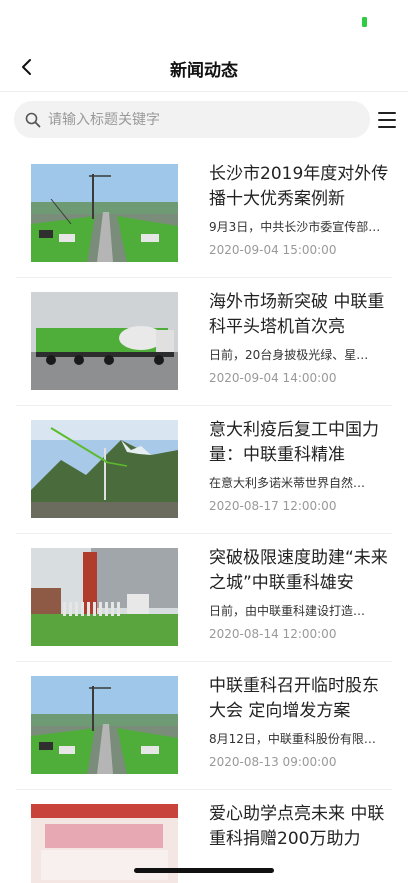  What do you see at coordinates (273, 762) in the screenshot?
I see `news-date: 2020-08-13 09:00:00` at bounding box center [273, 762].